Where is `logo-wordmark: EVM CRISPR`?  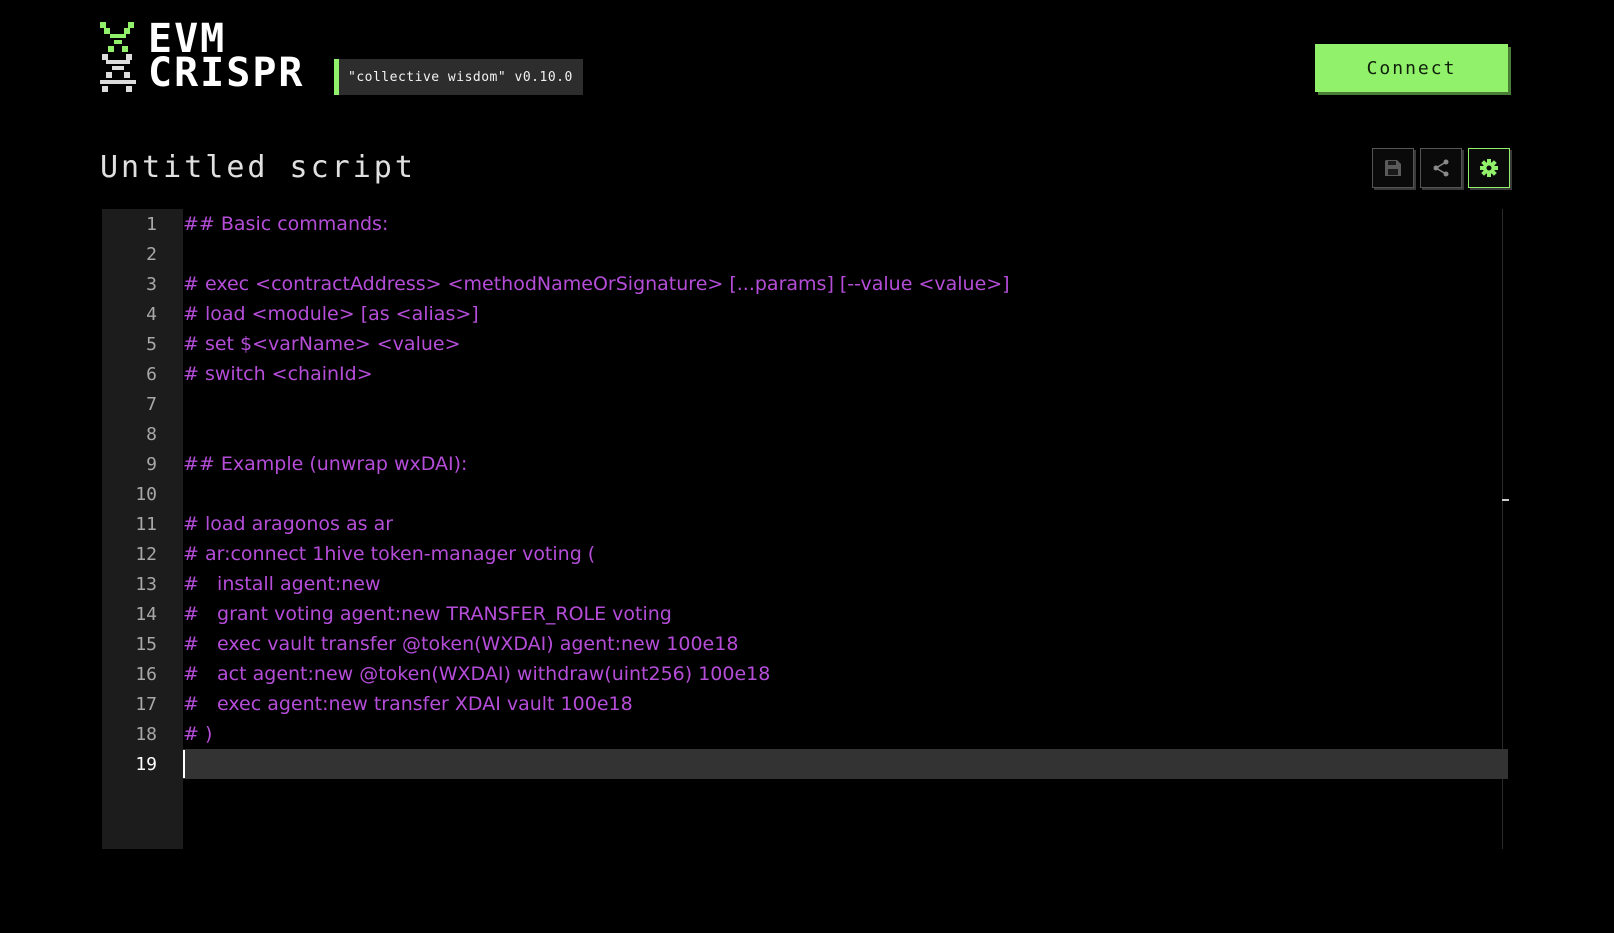
logo-wordmark: EVM CRISPR is located at coordinates (226, 57).